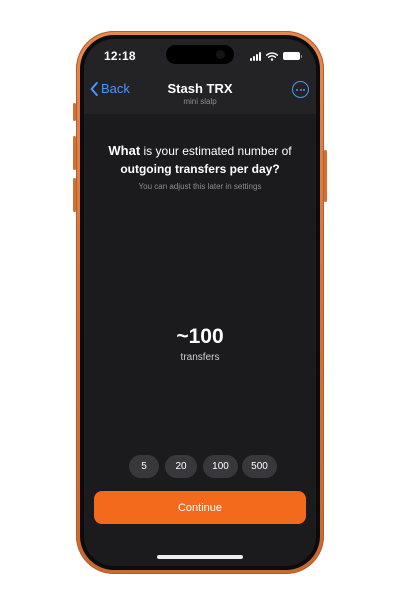 This screenshot has height=600, width=400. I want to click on power-button, so click(325, 176).